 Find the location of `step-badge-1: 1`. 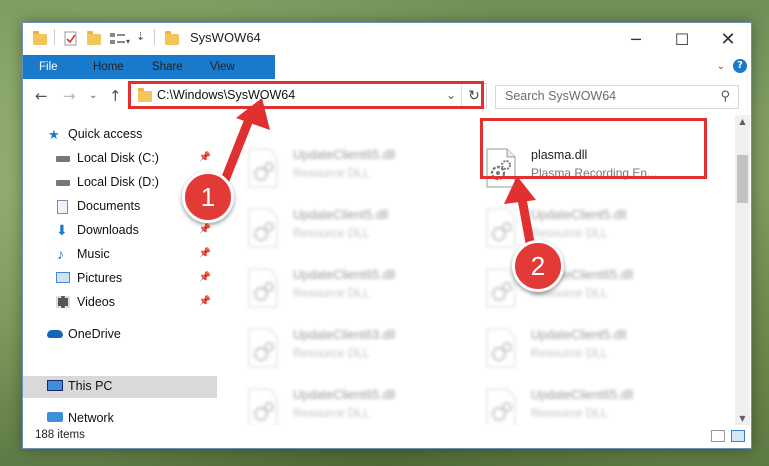

step-badge-1: 1 is located at coordinates (208, 197).